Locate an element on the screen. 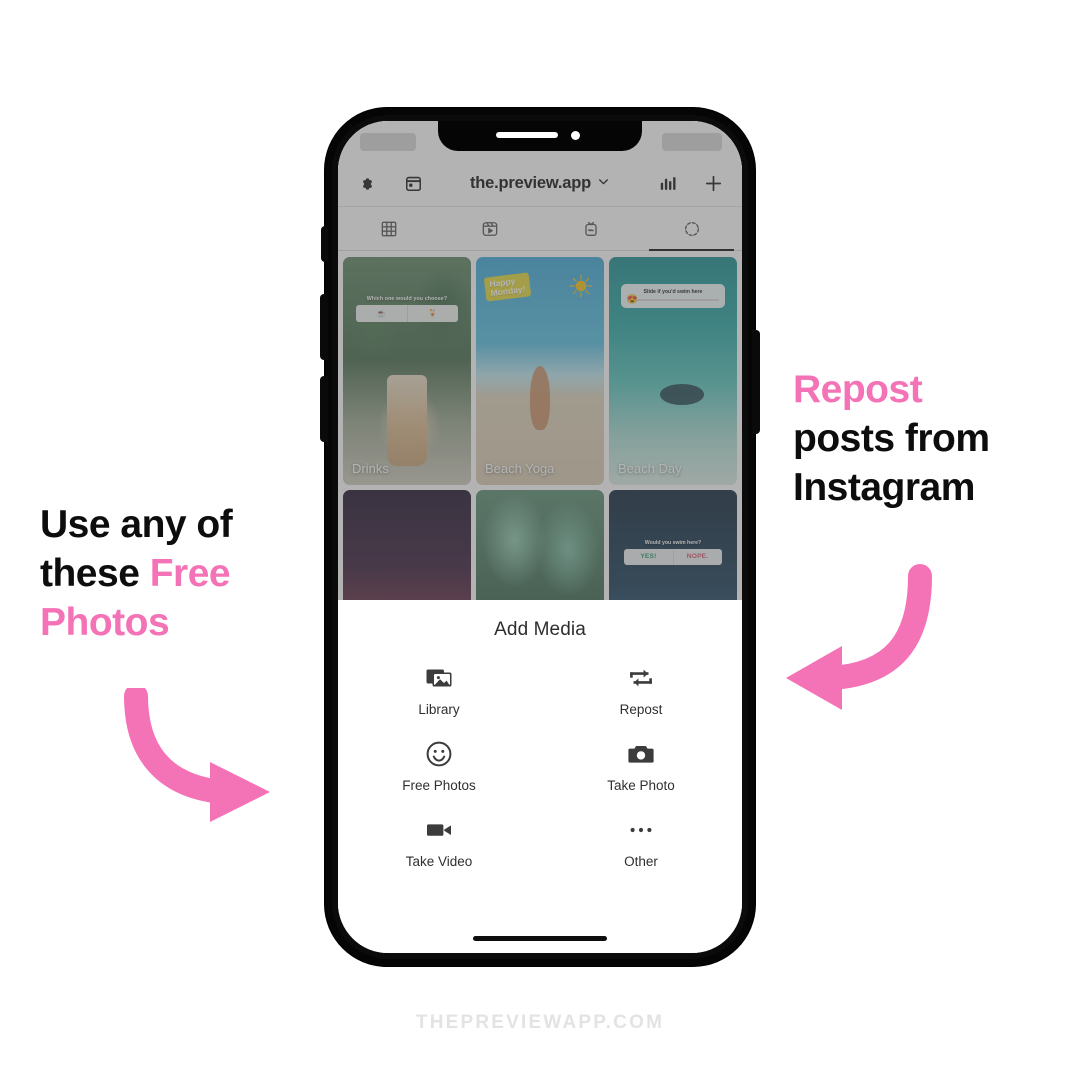 The width and height of the screenshot is (1080, 1080). slider-emoji: 😍 is located at coordinates (632, 299).